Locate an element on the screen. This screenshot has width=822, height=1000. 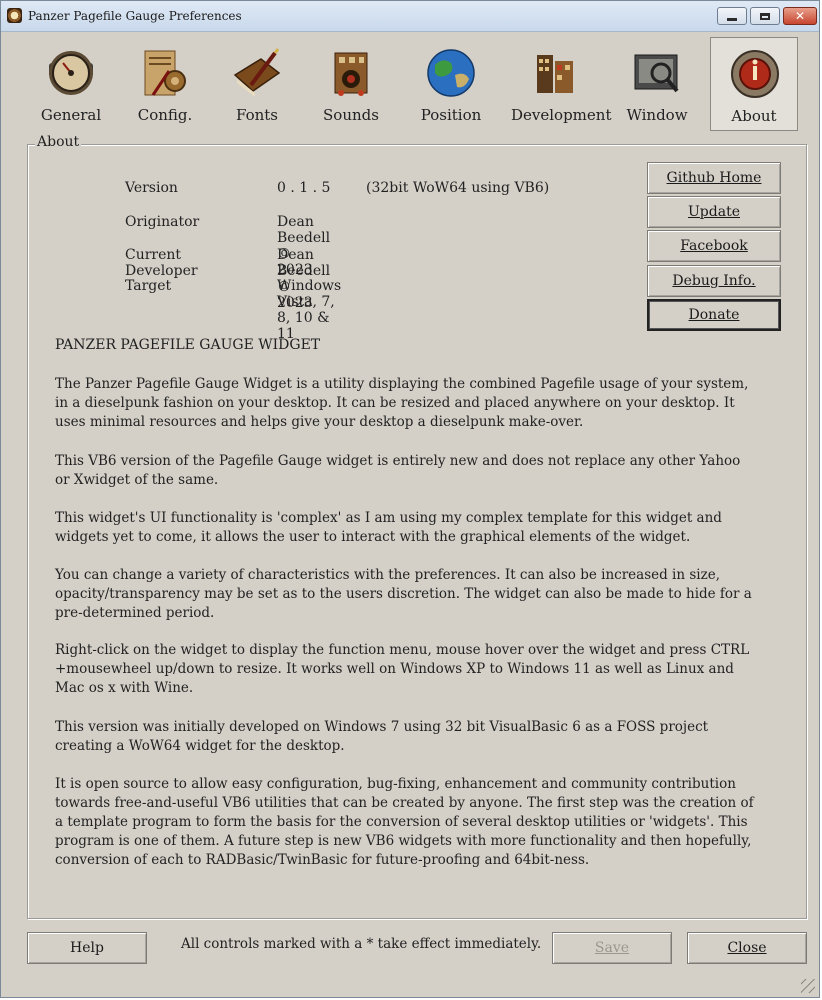
machinery-icon is located at coordinates (555, 74).